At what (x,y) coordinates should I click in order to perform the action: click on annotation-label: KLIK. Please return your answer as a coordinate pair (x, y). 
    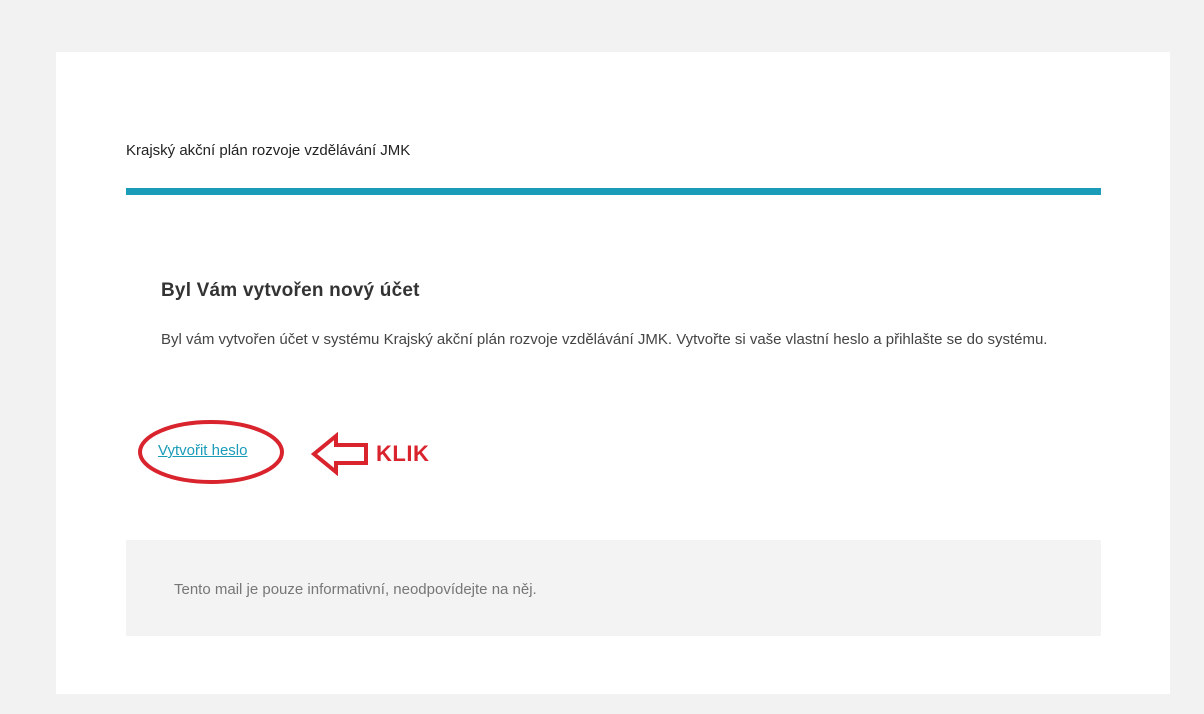
    Looking at the image, I should click on (403, 453).